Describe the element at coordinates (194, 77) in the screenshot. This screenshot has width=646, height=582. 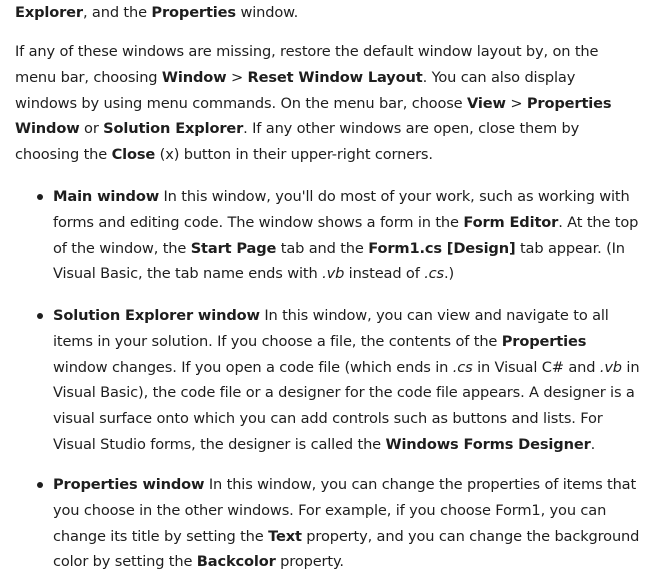
I see `menu-window: Window` at that location.